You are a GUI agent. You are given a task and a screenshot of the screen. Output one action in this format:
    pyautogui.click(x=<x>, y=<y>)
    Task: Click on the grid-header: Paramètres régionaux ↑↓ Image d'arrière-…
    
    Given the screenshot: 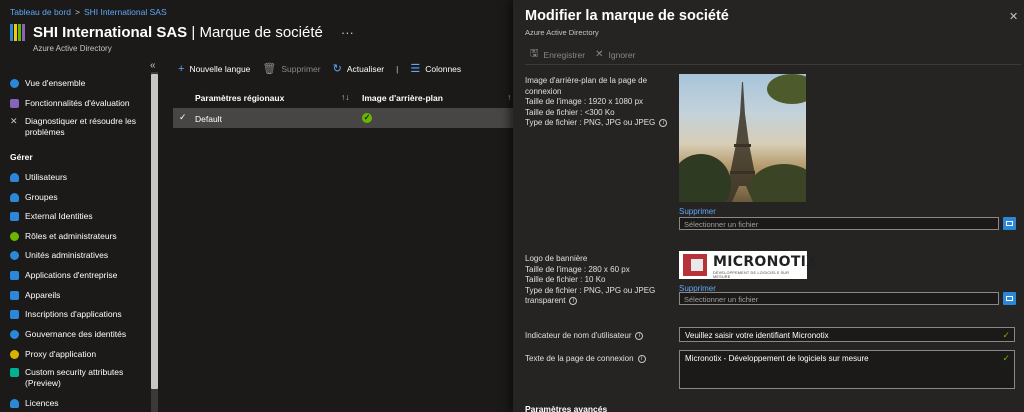 What is the action you would take?
    pyautogui.click(x=343, y=97)
    